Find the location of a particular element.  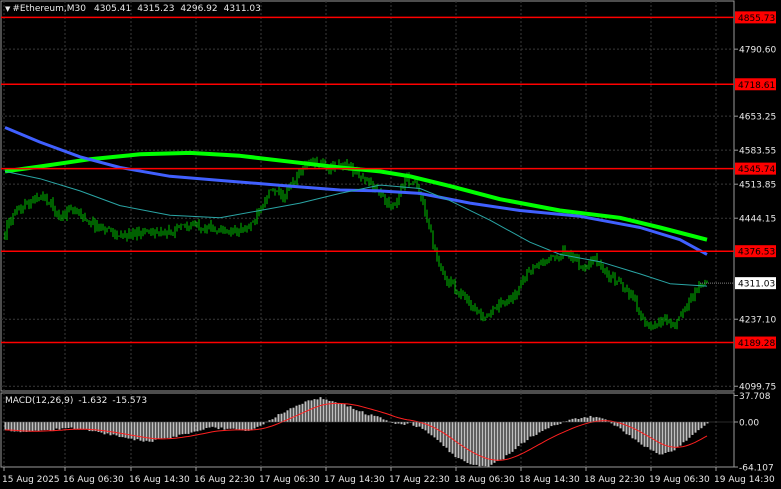

level-price-label: 4376.53 is located at coordinates (755, 251).